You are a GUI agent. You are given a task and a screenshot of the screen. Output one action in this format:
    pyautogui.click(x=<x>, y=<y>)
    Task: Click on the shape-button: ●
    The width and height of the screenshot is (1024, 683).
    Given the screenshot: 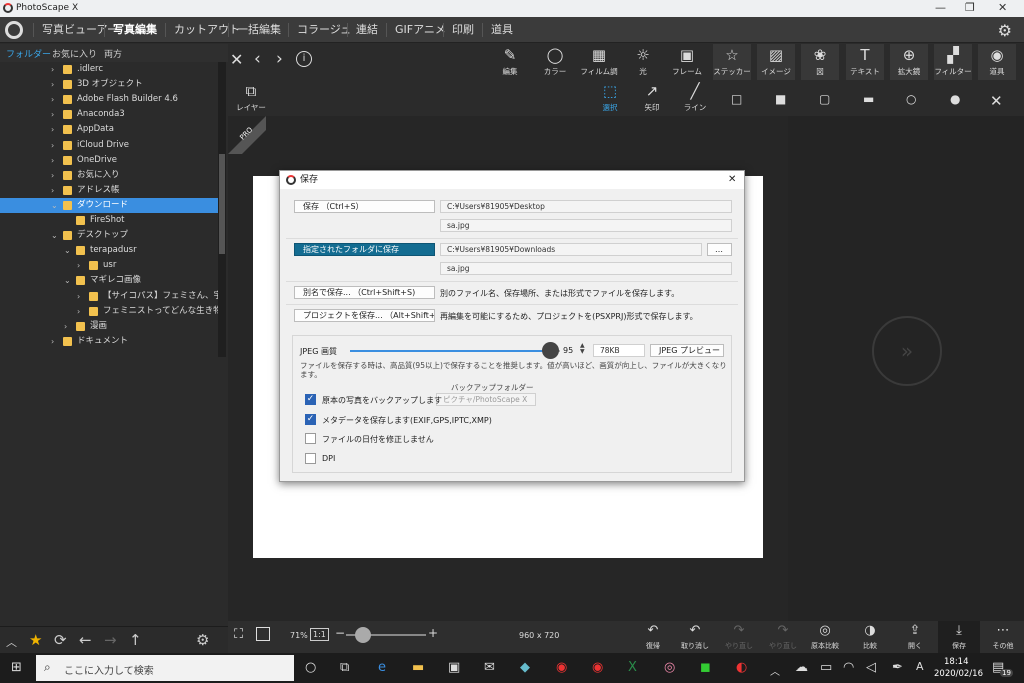 What is the action you would take?
    pyautogui.click(x=955, y=99)
    